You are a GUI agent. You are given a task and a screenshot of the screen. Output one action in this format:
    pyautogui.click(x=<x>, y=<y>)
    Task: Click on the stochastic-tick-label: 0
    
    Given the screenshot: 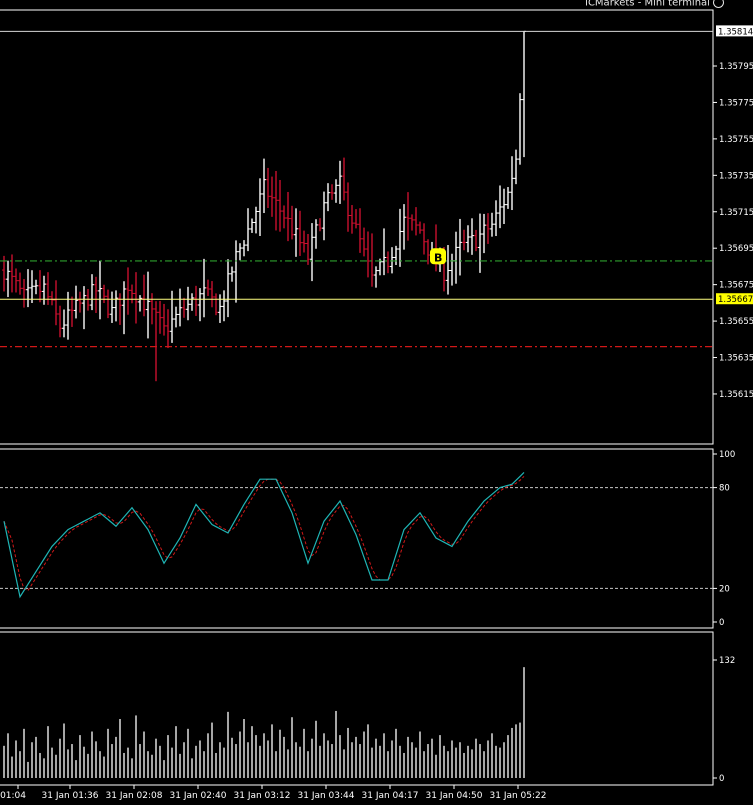 What is the action you would take?
    pyautogui.click(x=721, y=623)
    